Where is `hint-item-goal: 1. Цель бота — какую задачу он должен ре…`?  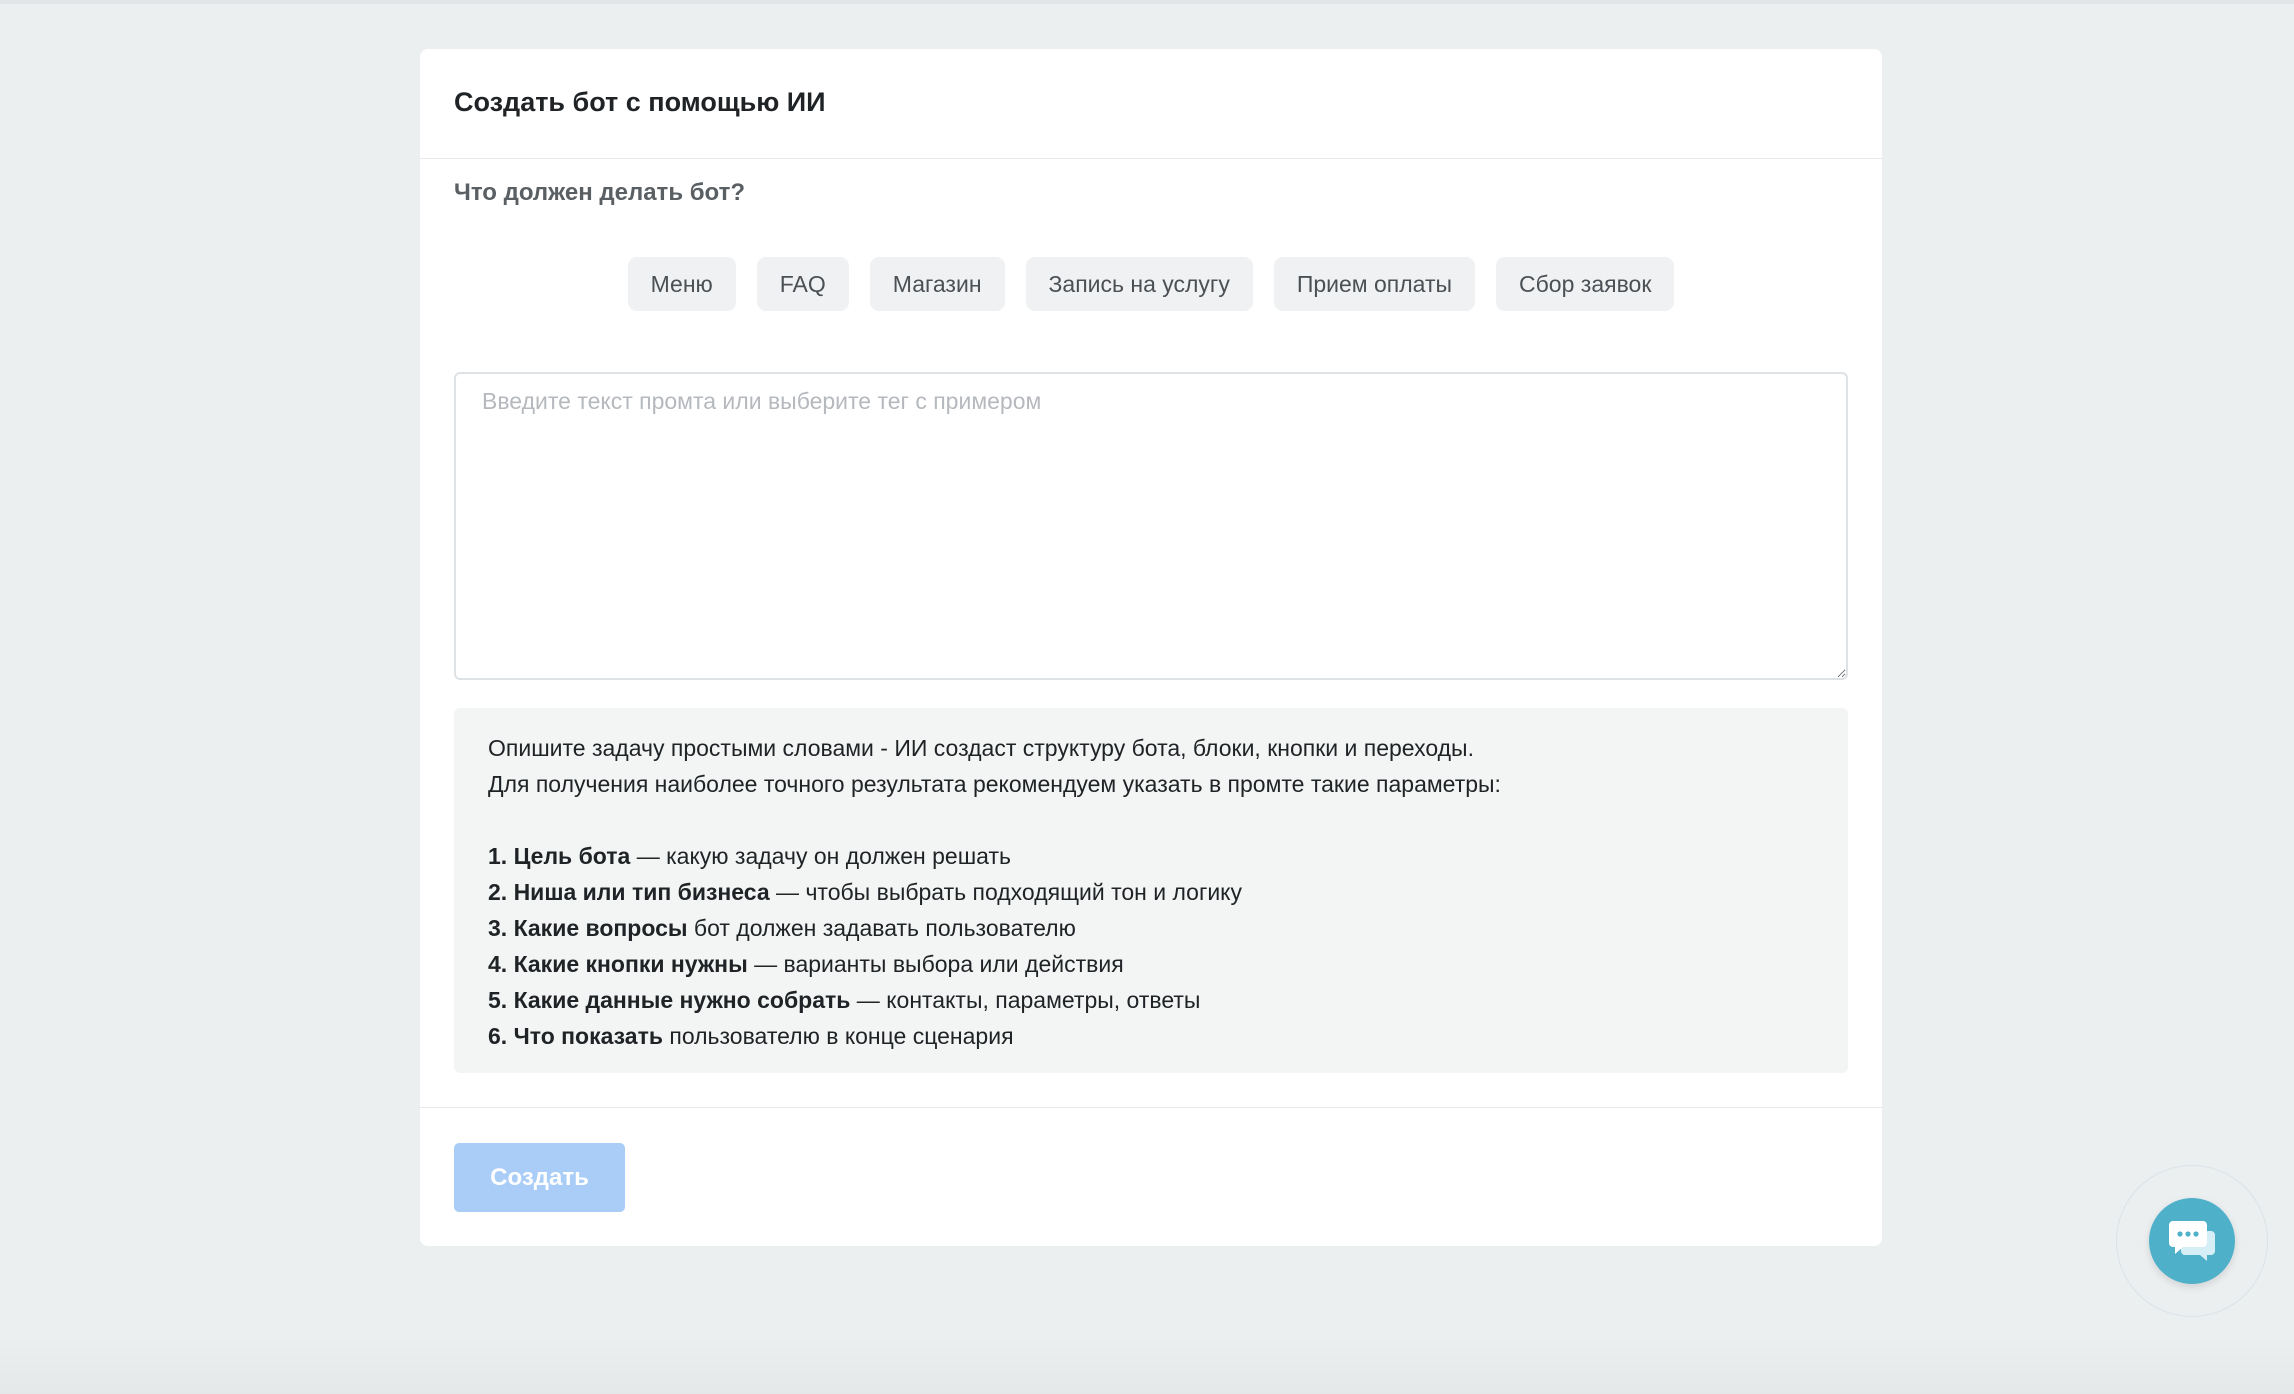
hint-item-goal: 1. Цель бота — какую задачу он должен ре… is located at coordinates (749, 856).